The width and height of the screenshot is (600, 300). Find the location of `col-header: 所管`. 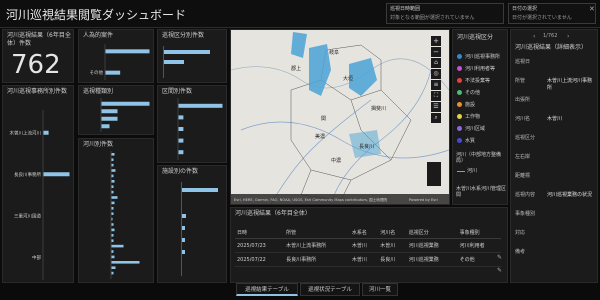

col-header: 所管 is located at coordinates (317, 232).